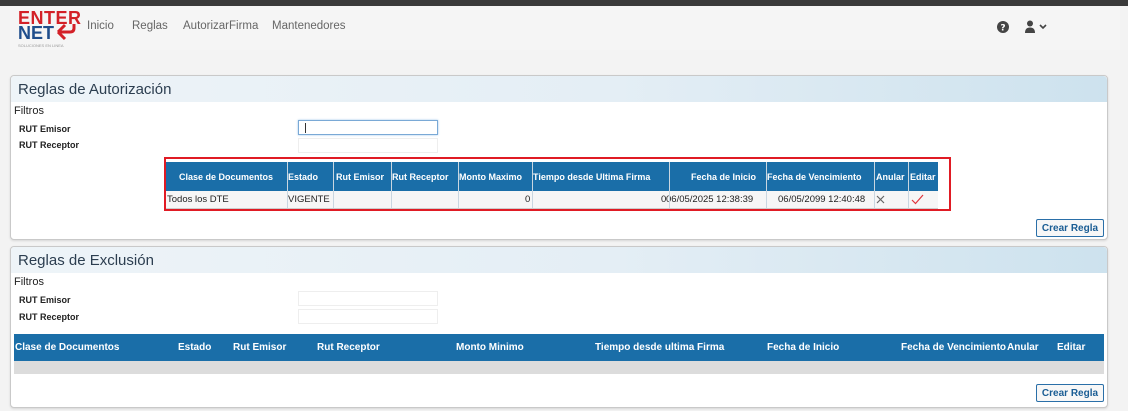  Describe the element at coordinates (1023, 347) in the screenshot. I see `col-anular: Anular` at that location.